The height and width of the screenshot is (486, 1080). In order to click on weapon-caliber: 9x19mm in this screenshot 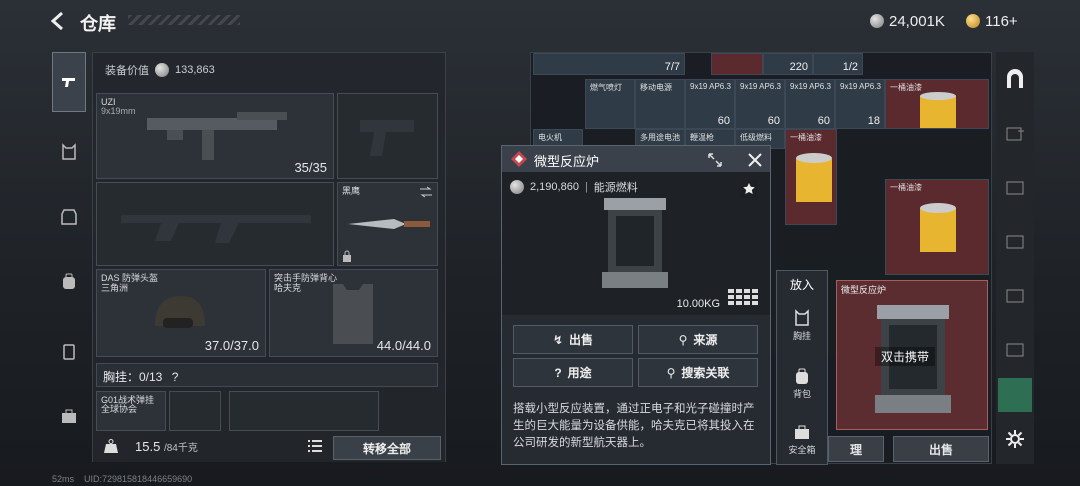, I will do `click(118, 111)`.